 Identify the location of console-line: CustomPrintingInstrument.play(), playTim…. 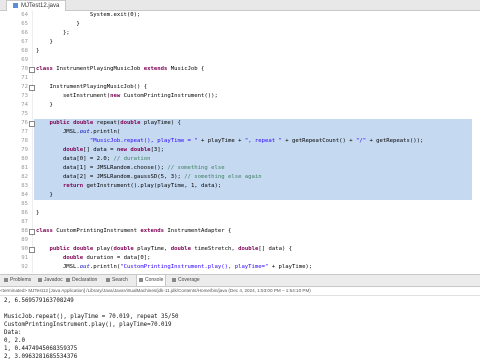
(88, 325).